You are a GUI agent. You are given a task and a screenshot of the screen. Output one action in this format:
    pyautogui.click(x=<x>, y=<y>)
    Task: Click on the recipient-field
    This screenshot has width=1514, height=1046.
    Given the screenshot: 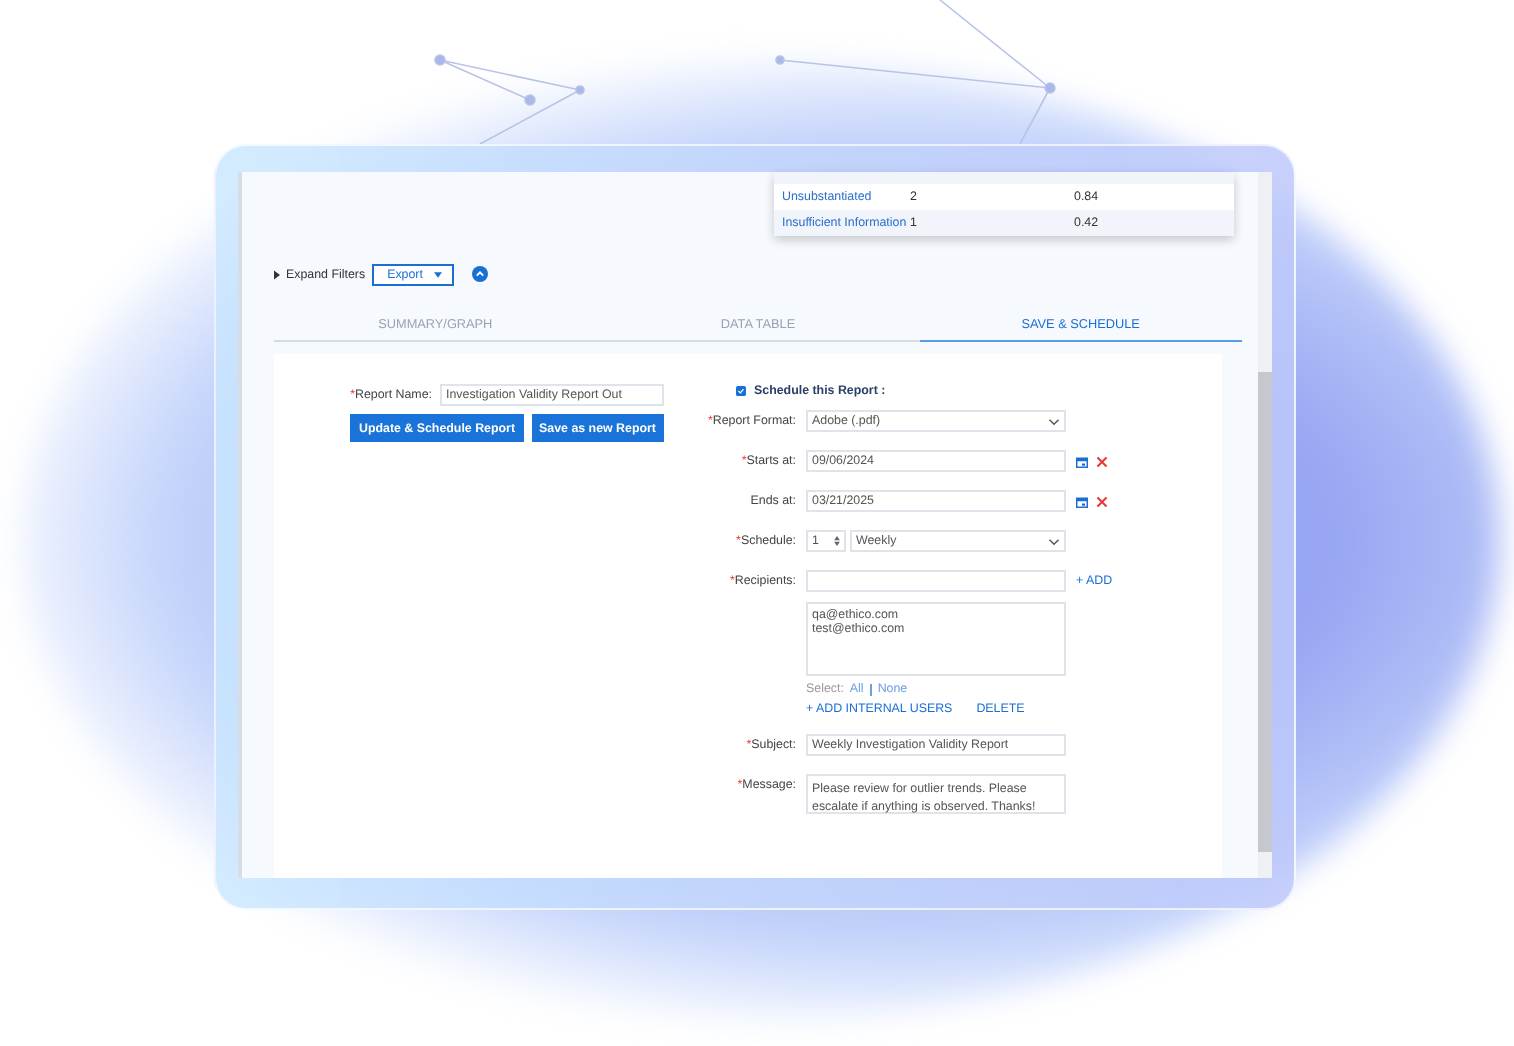 What is the action you would take?
    pyautogui.click(x=936, y=581)
    